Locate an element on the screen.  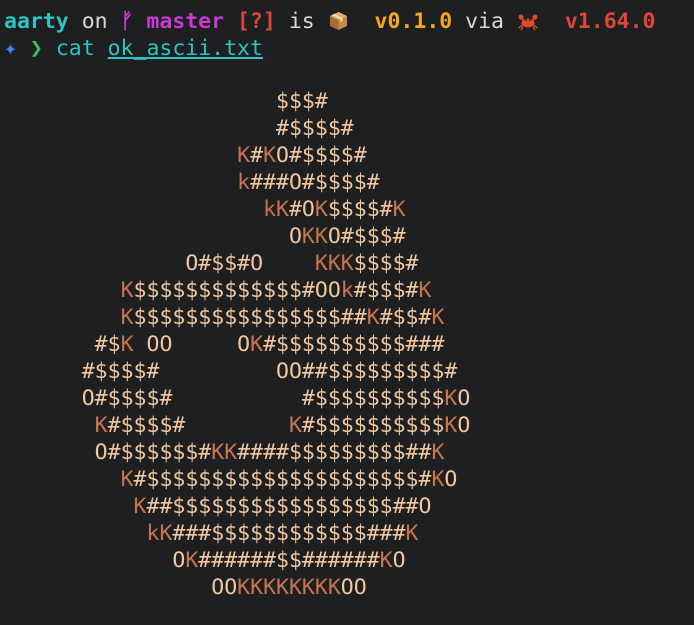
ascii-line: k###O#$$$$# is located at coordinates (308, 182).